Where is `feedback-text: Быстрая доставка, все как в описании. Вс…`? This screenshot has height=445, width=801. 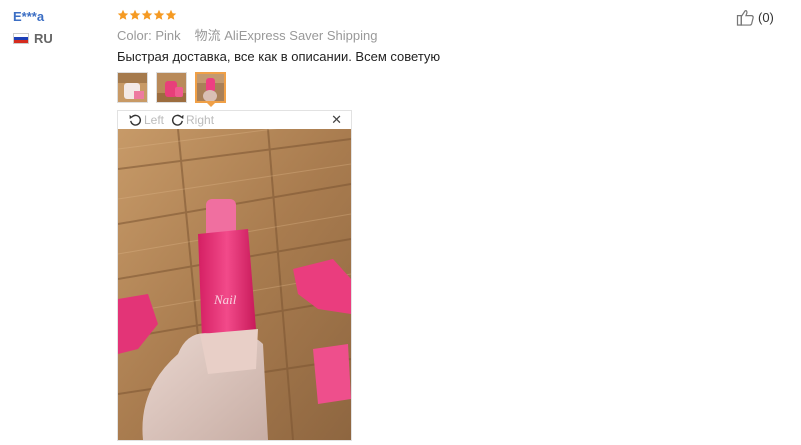 feedback-text: Быстрая доставка, все как в описании. Вс… is located at coordinates (279, 56).